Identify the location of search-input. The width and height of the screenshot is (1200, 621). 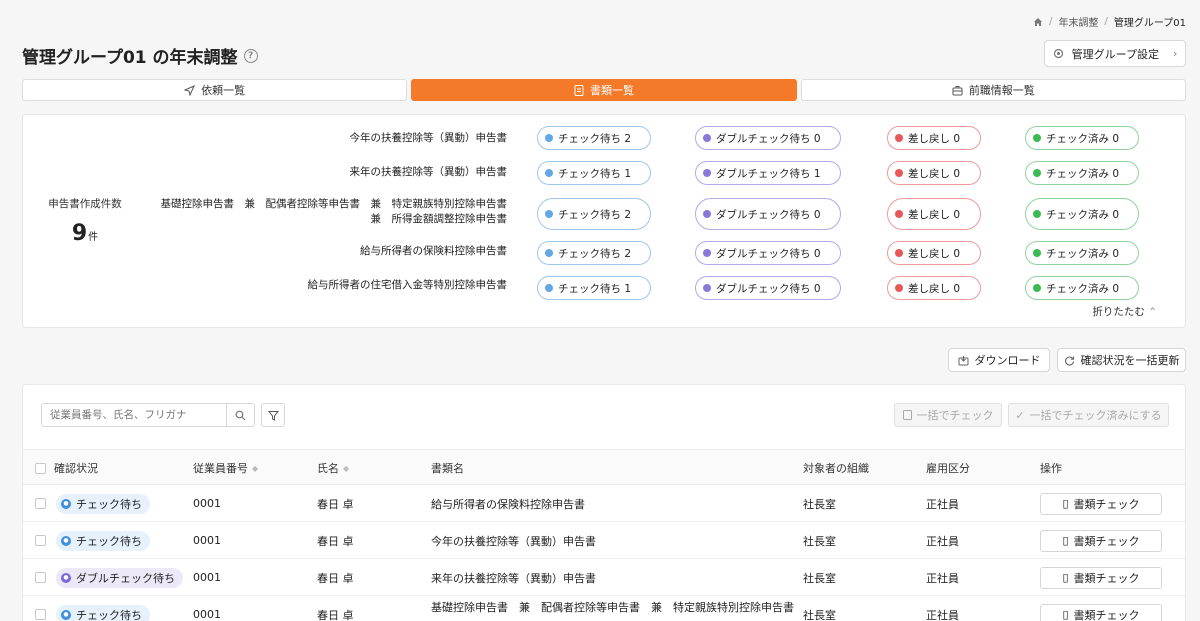
(134, 415).